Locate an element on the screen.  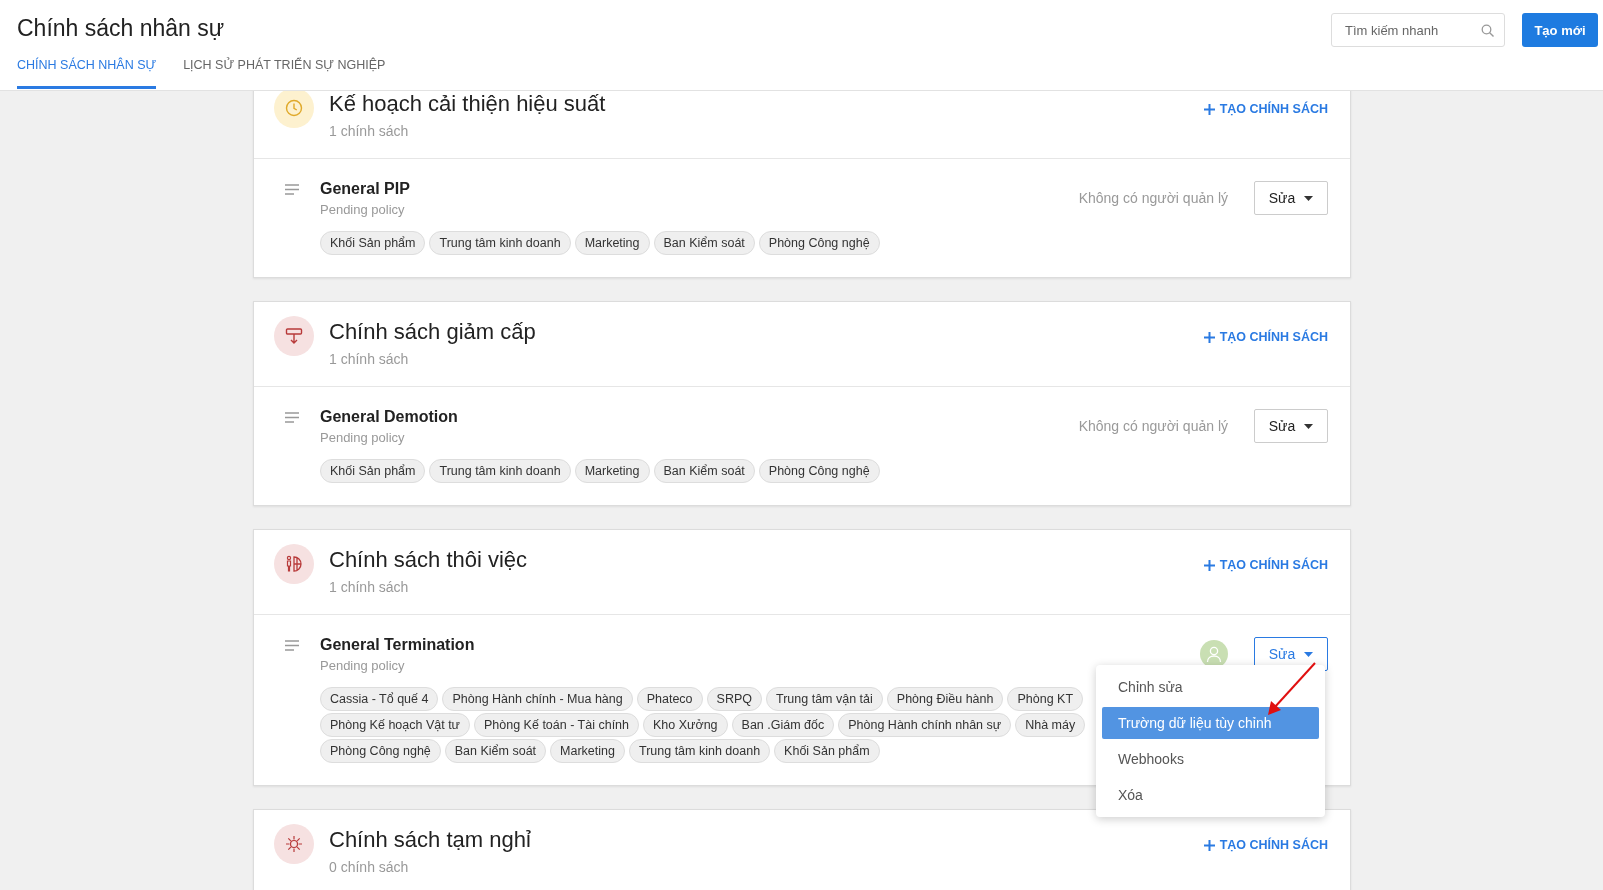
pointer-arrow is located at coordinates (1292, 688).